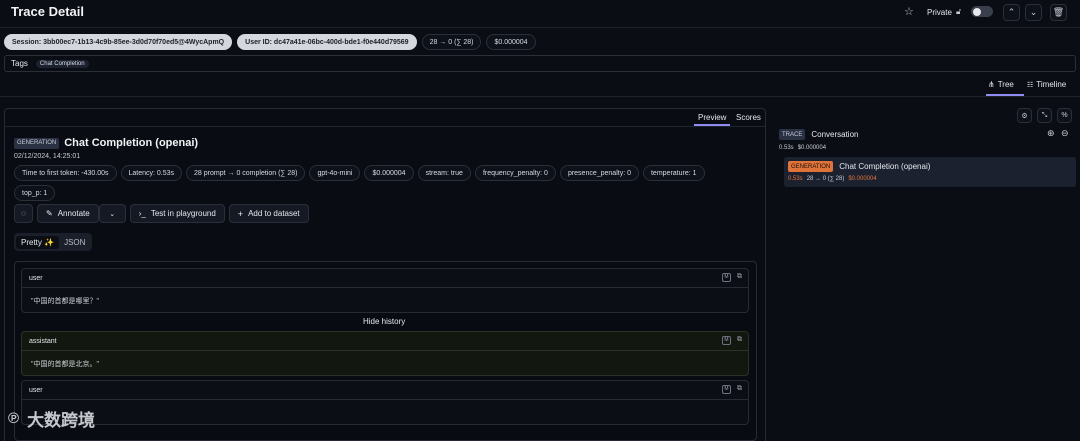  What do you see at coordinates (389, 173) in the screenshot?
I see `metric-pill: $0.000004` at bounding box center [389, 173].